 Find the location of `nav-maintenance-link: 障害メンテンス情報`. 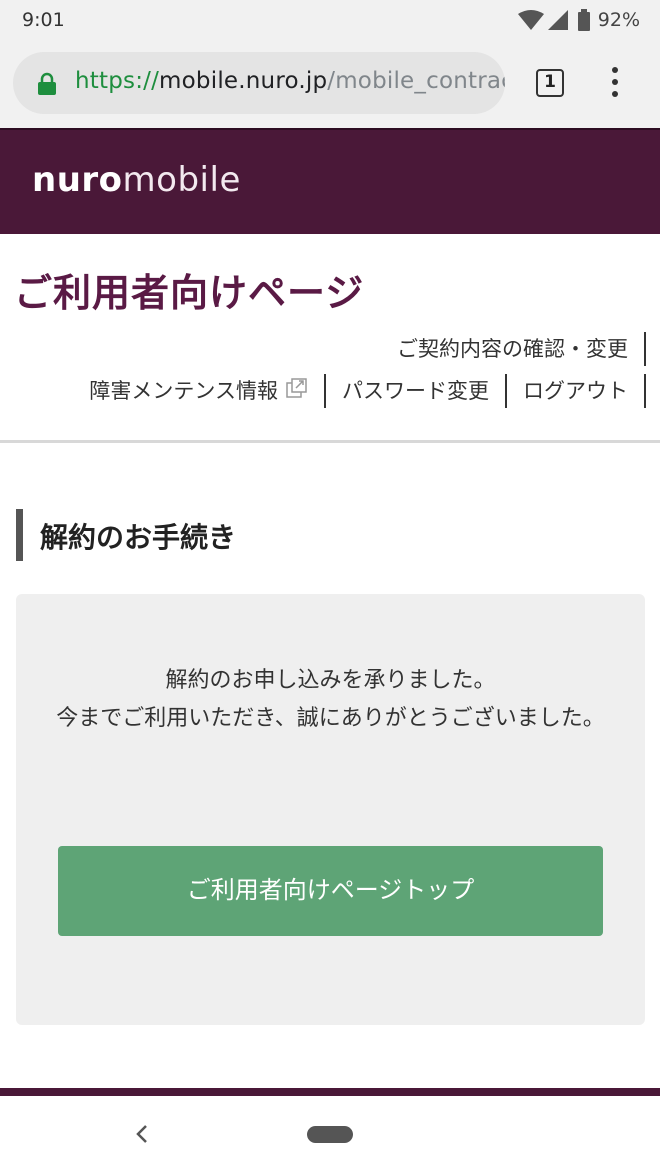

nav-maintenance-link: 障害メンテンス情報 is located at coordinates (199, 391).